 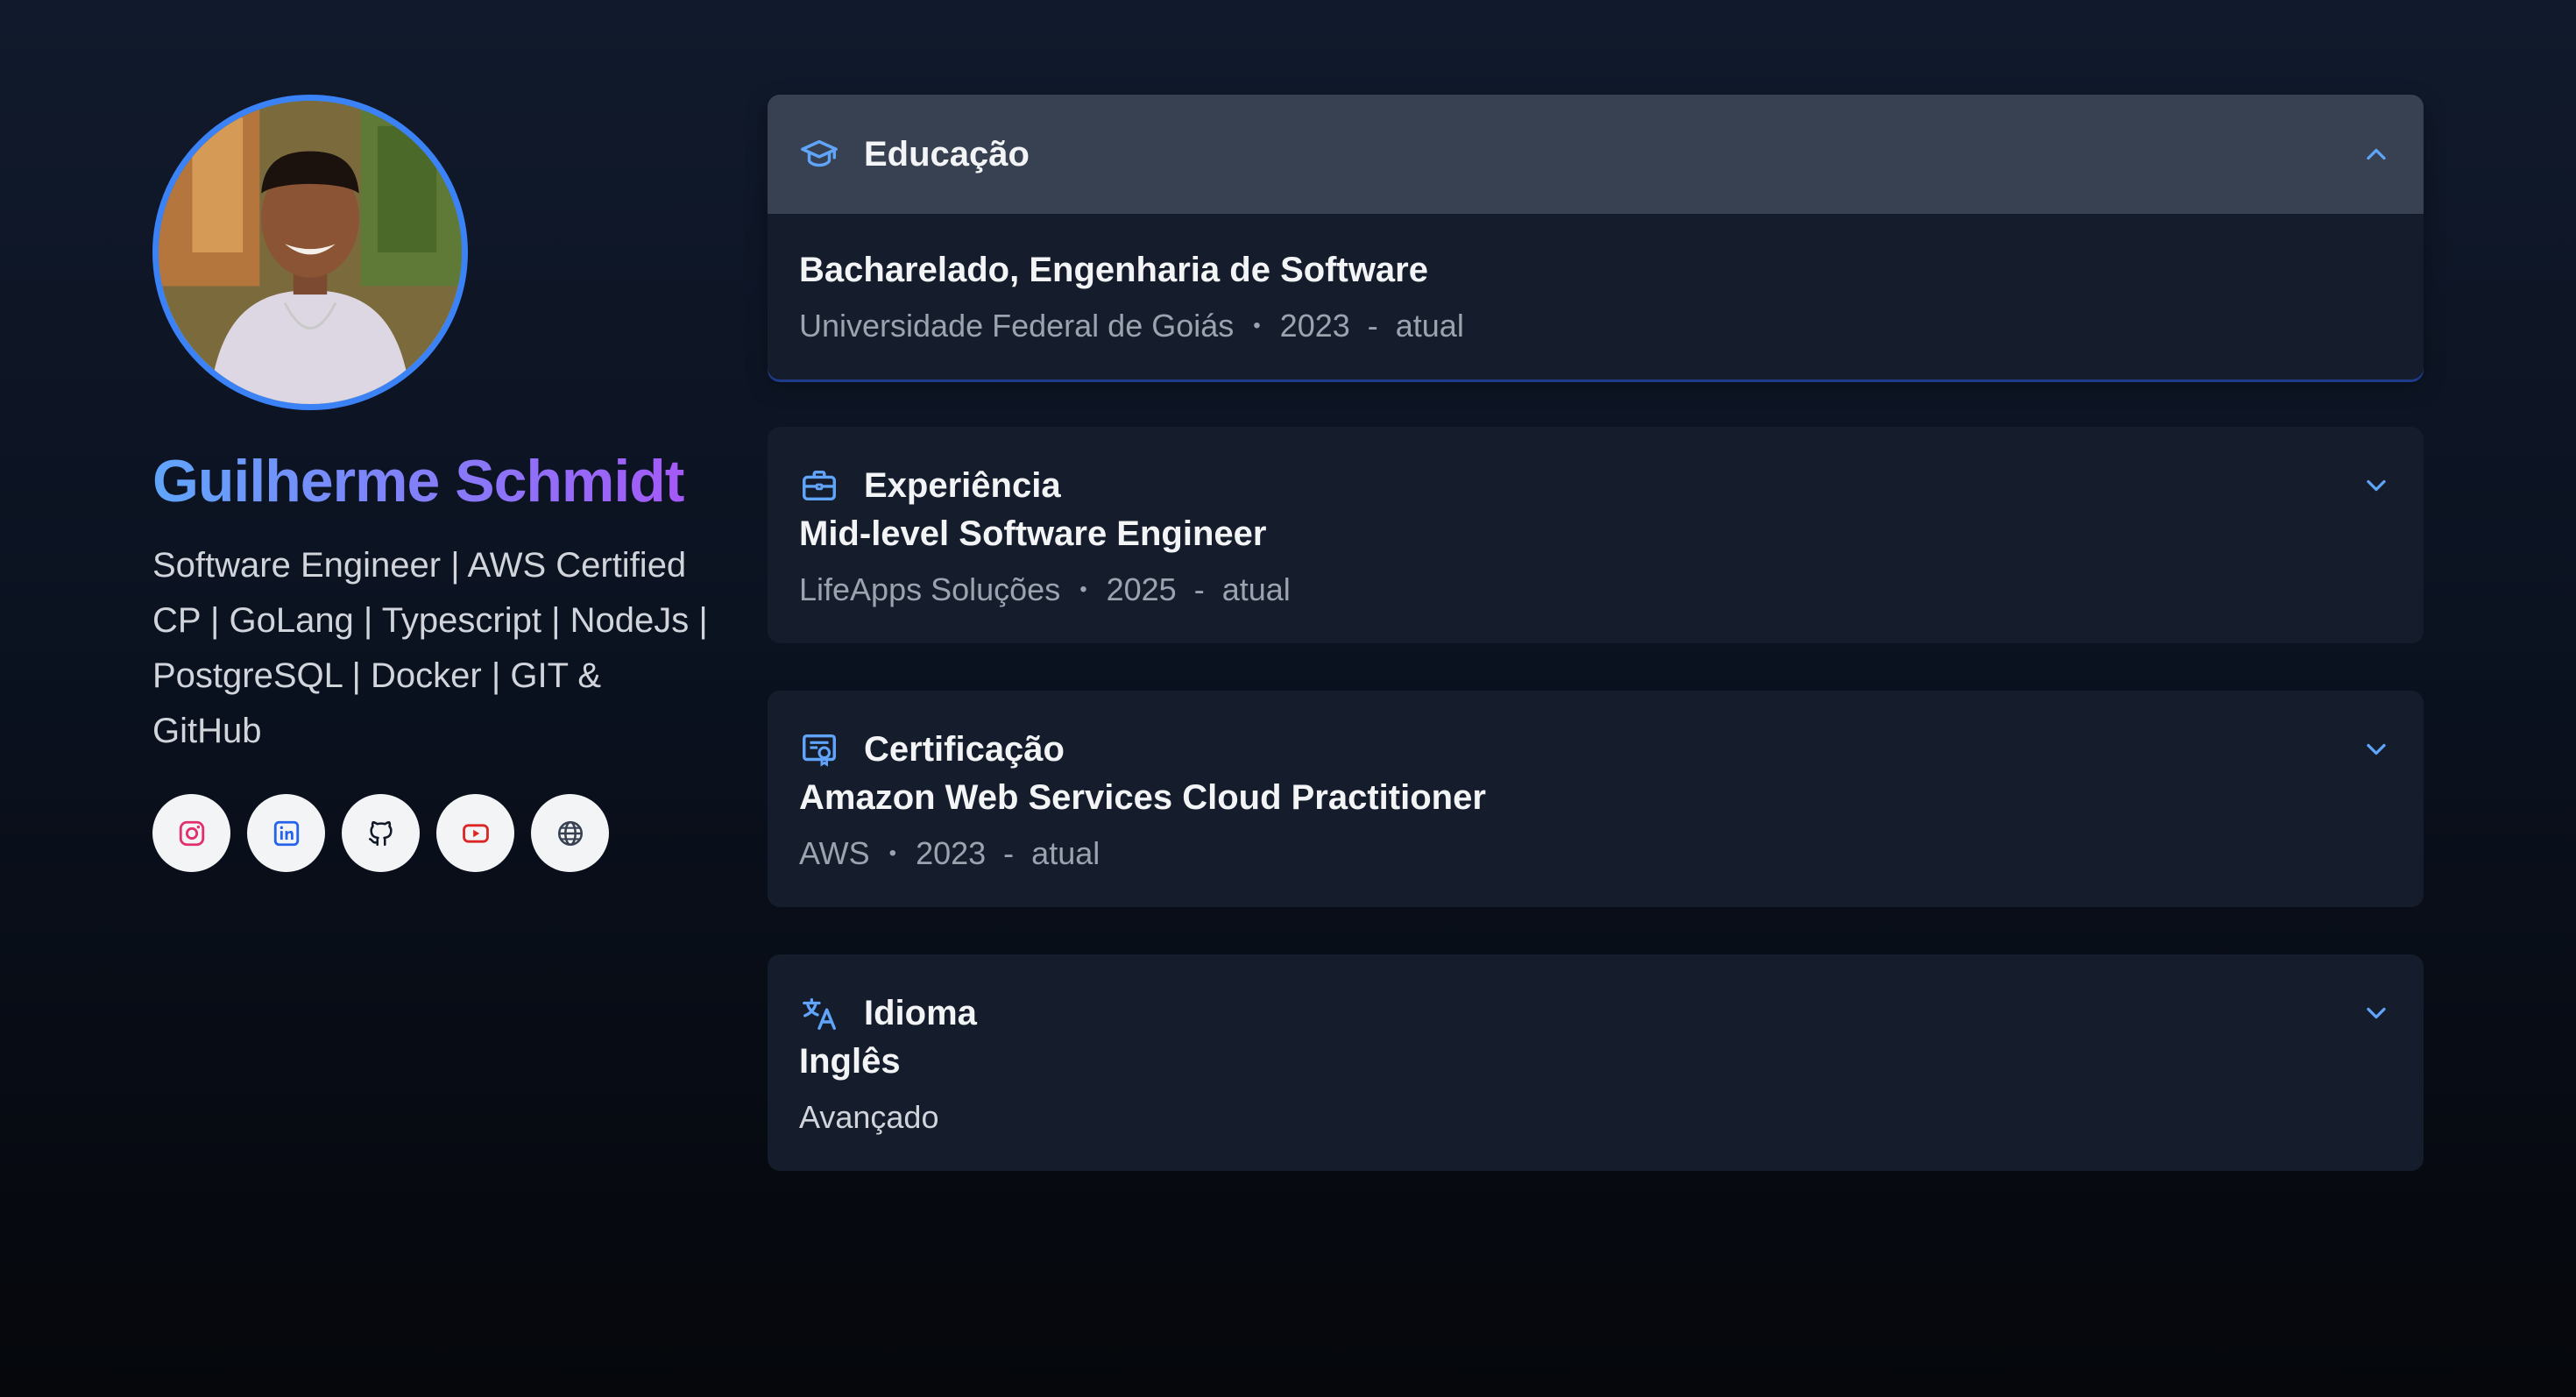 I want to click on youtube-icon, so click(x=475, y=833).